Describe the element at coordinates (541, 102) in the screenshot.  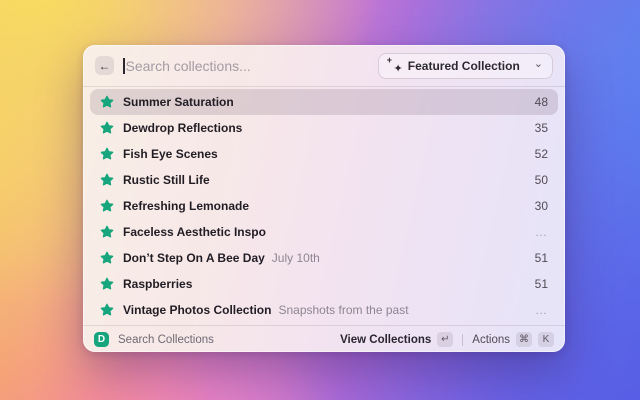
I see `row-count: 48` at that location.